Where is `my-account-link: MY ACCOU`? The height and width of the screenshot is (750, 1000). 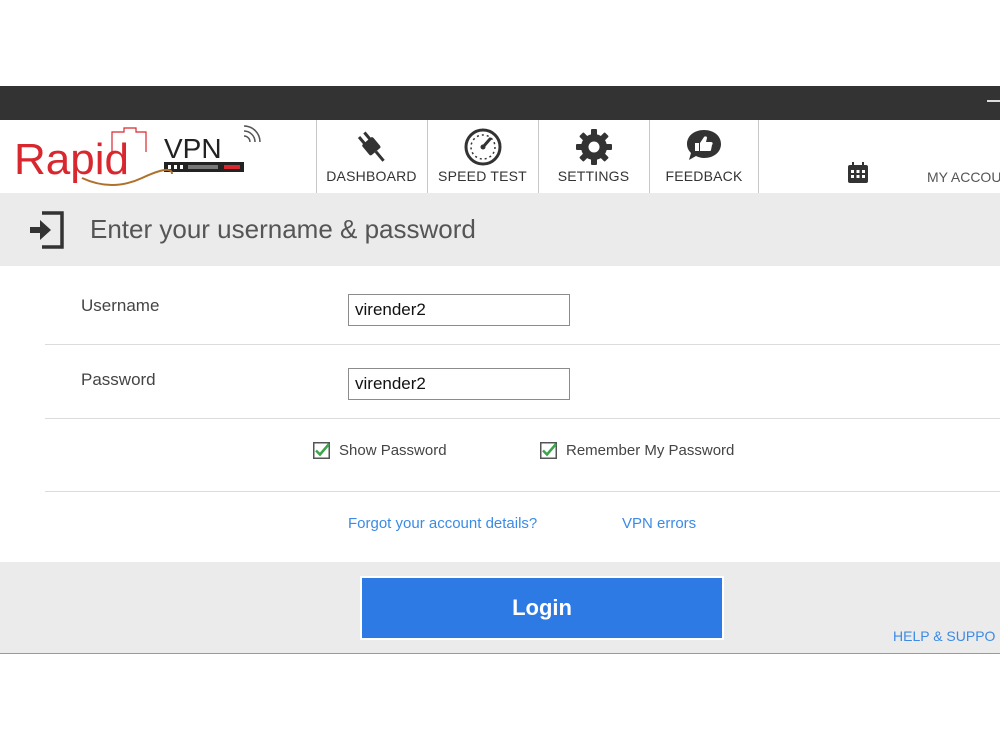
my-account-link: MY ACCOU is located at coordinates (963, 177).